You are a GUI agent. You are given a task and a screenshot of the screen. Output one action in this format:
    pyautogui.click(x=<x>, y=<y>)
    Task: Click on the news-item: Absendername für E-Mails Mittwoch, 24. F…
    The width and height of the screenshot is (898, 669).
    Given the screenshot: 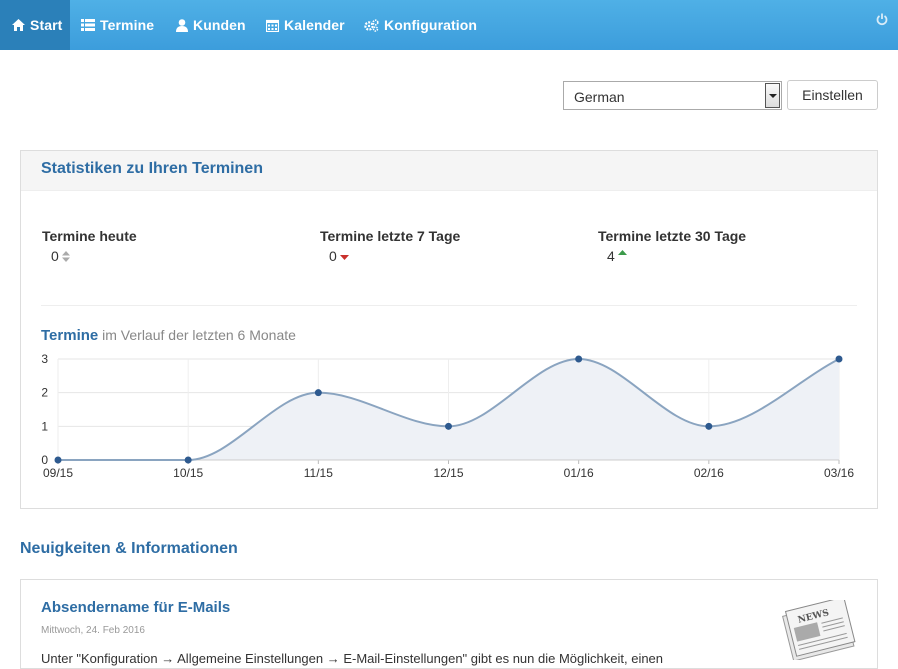 What is the action you would take?
    pyautogui.click(x=449, y=624)
    